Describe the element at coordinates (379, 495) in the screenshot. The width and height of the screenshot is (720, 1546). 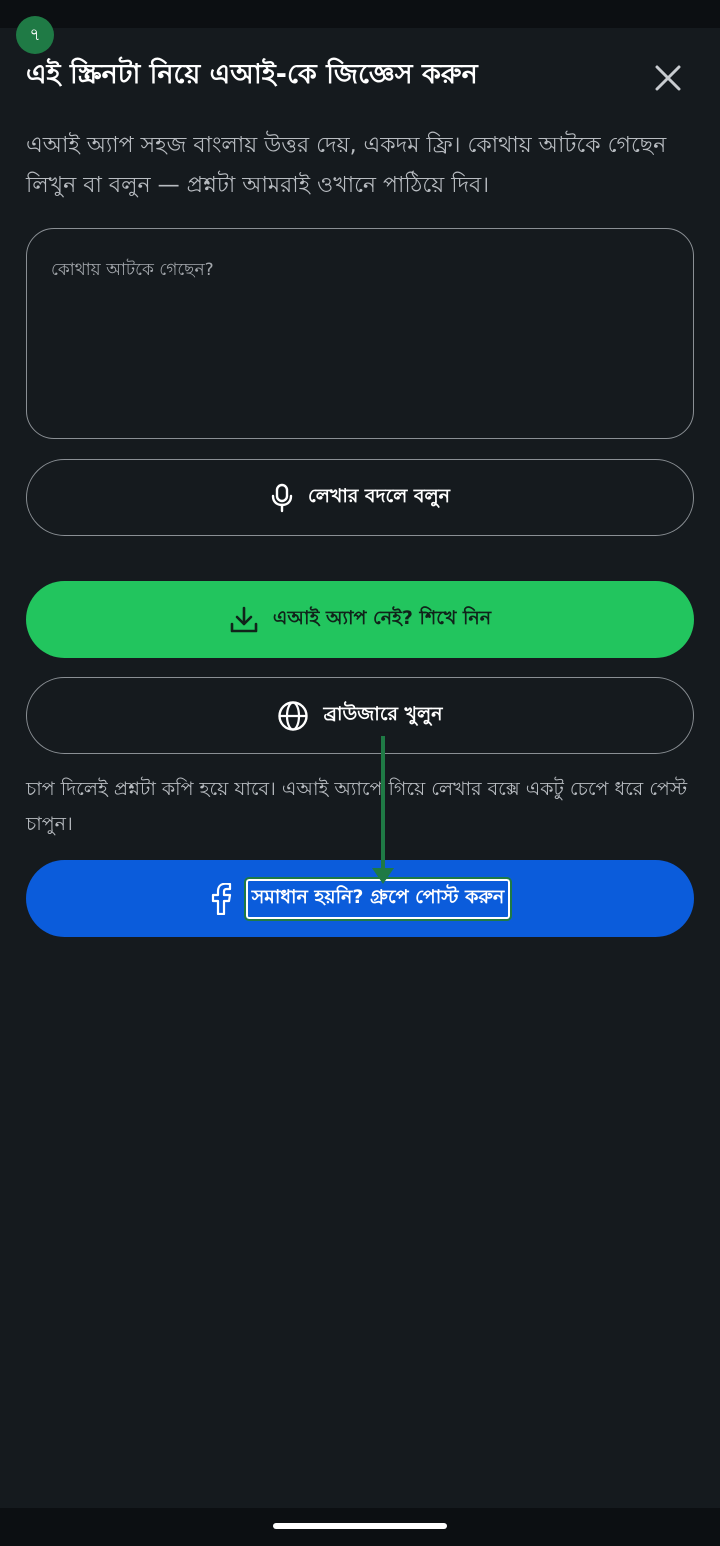
I see `voice-input-label: লেখার বদলে বলুন` at that location.